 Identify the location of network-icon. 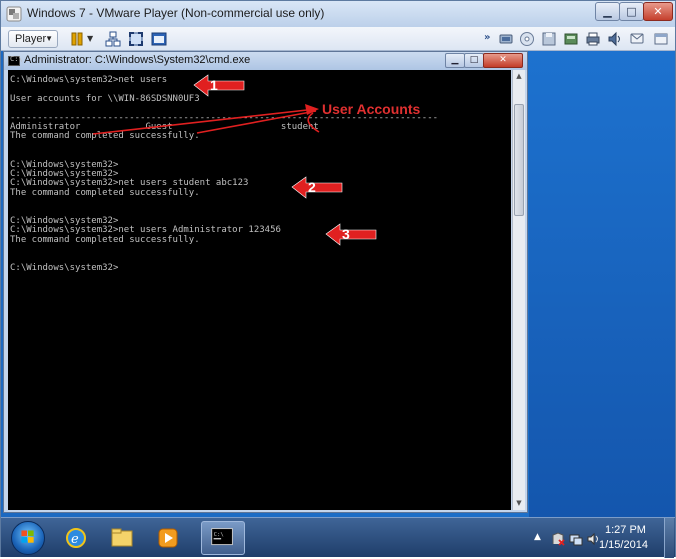
(113, 39).